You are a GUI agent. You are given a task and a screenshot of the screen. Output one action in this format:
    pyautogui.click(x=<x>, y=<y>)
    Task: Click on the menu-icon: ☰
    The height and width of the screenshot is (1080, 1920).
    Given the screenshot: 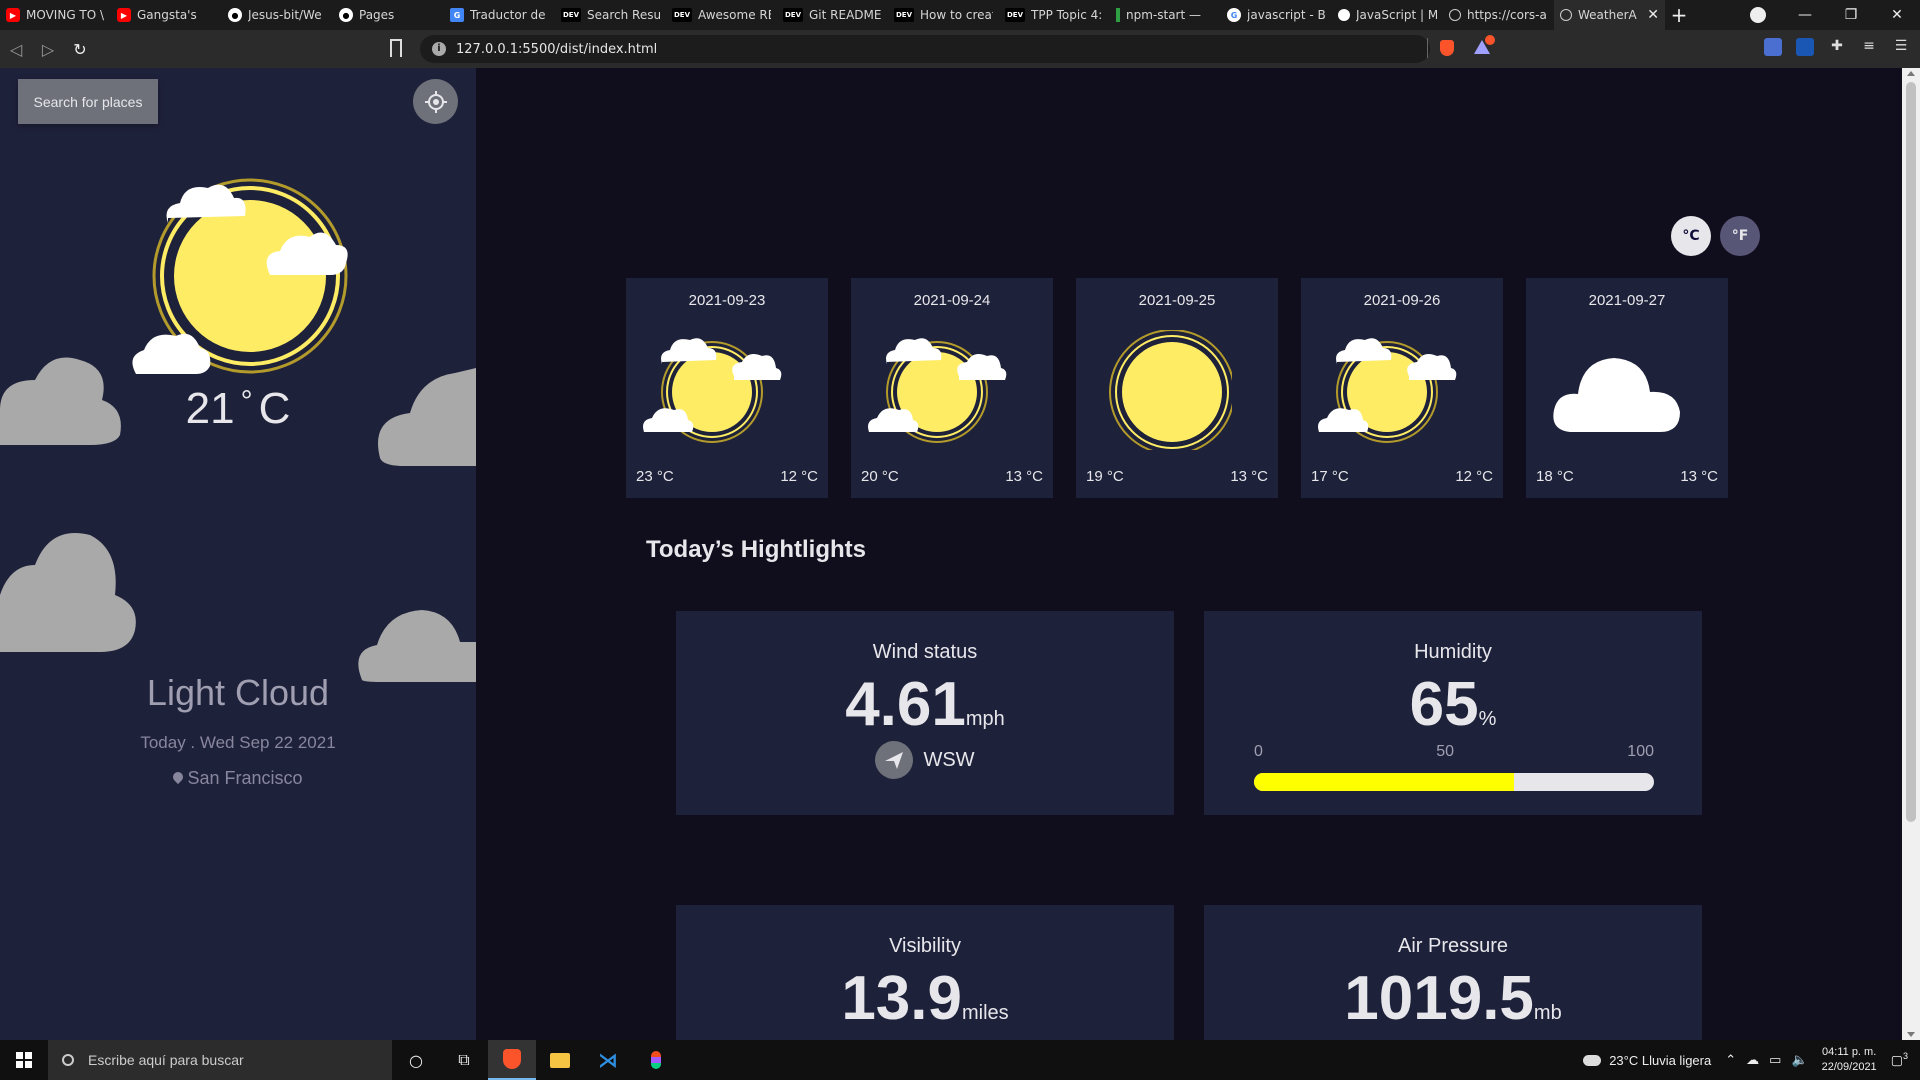 What is the action you would take?
    pyautogui.click(x=1901, y=47)
    